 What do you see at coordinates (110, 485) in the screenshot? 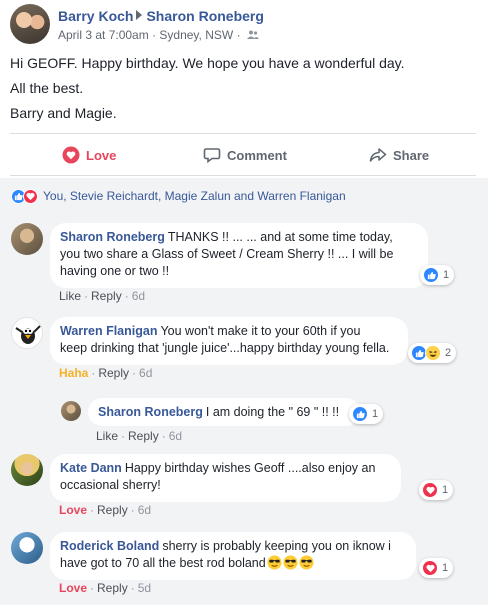
I see `comment-text: occasional sherry!` at bounding box center [110, 485].